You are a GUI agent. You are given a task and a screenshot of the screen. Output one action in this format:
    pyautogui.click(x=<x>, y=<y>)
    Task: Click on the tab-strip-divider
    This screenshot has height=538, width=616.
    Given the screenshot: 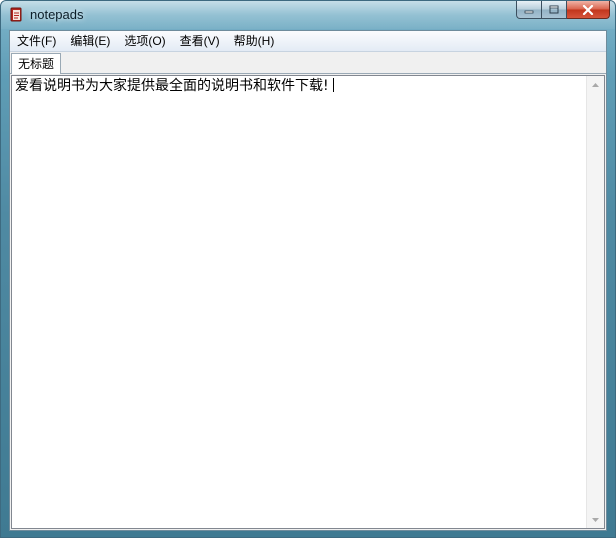 What is the action you would take?
    pyautogui.click(x=308, y=73)
    